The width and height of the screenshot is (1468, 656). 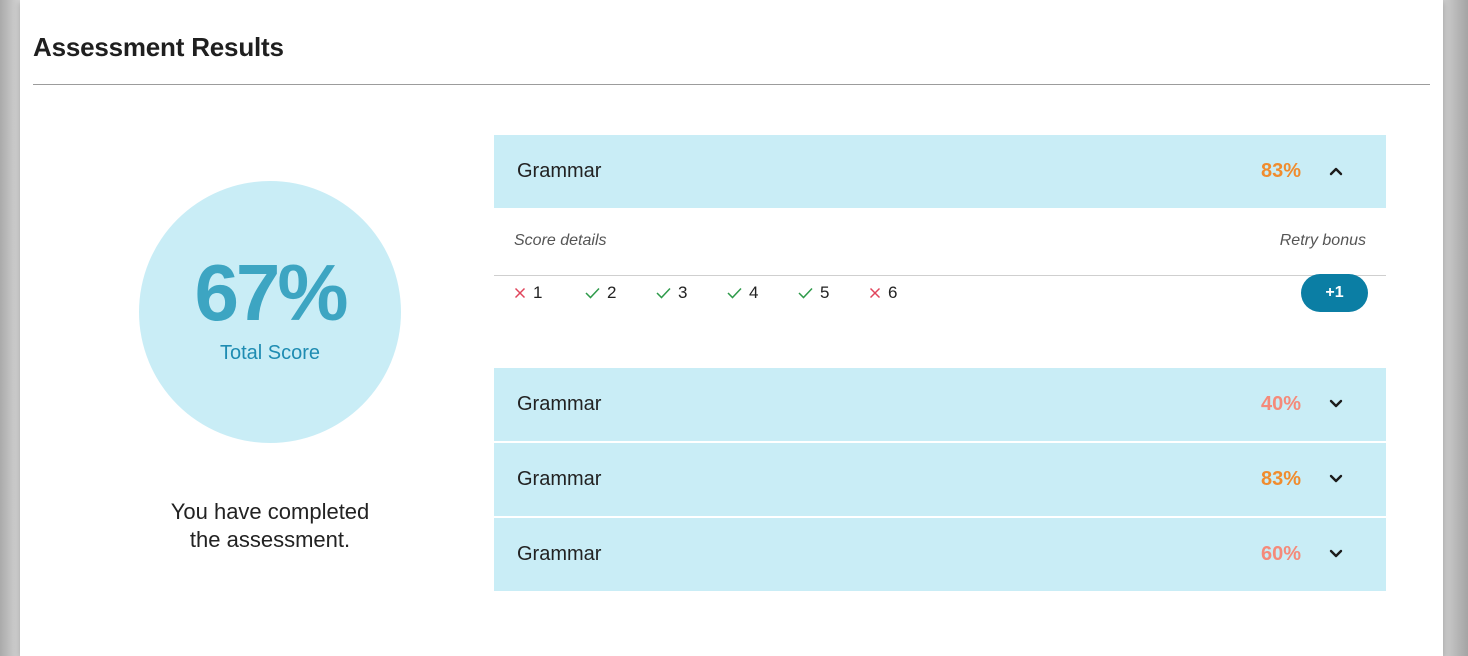 What do you see at coordinates (683, 292) in the screenshot?
I see `question-number: 3` at bounding box center [683, 292].